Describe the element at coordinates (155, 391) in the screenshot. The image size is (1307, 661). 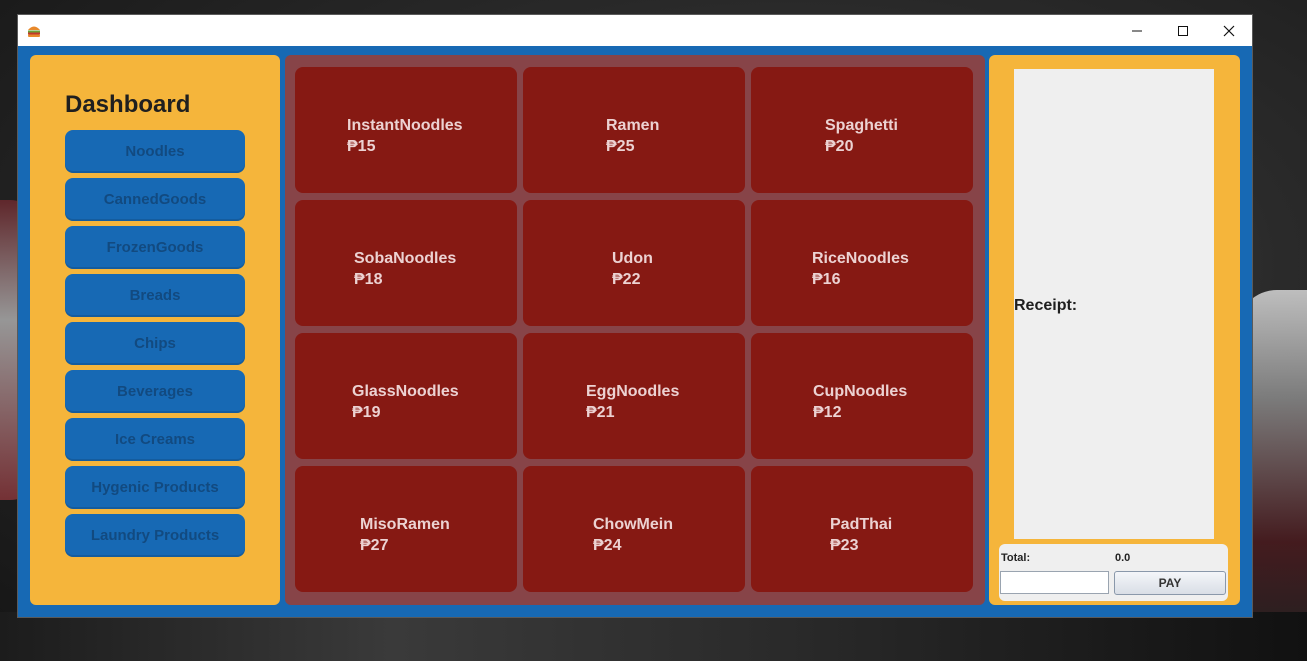
I see `category-button-beverages: Beverages` at that location.